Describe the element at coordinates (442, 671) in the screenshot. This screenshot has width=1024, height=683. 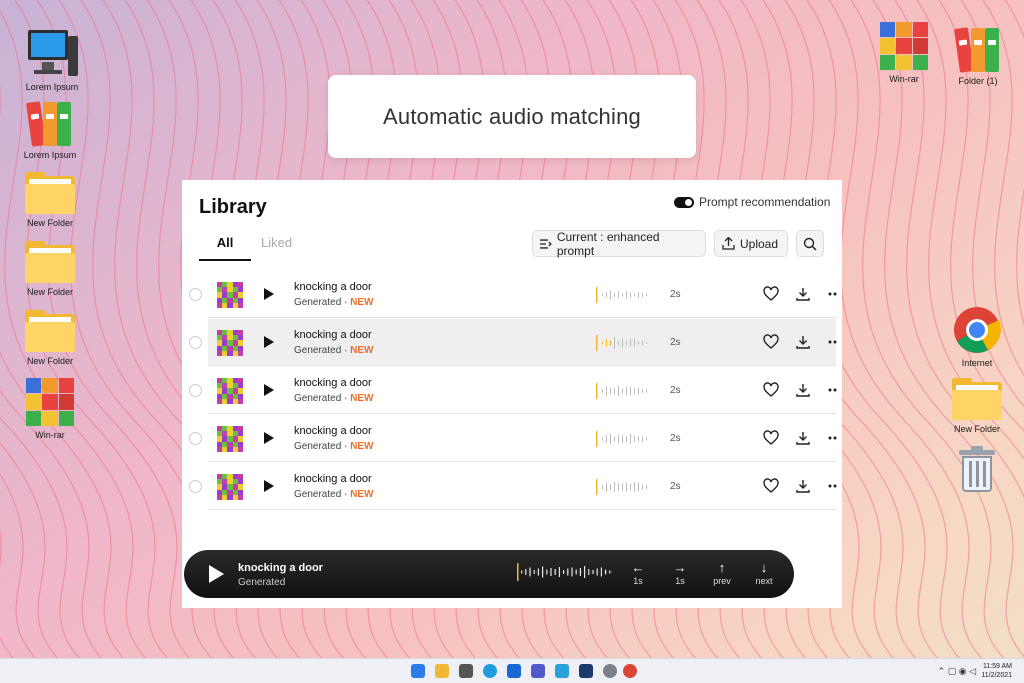
I see `file-explorer-icon` at that location.